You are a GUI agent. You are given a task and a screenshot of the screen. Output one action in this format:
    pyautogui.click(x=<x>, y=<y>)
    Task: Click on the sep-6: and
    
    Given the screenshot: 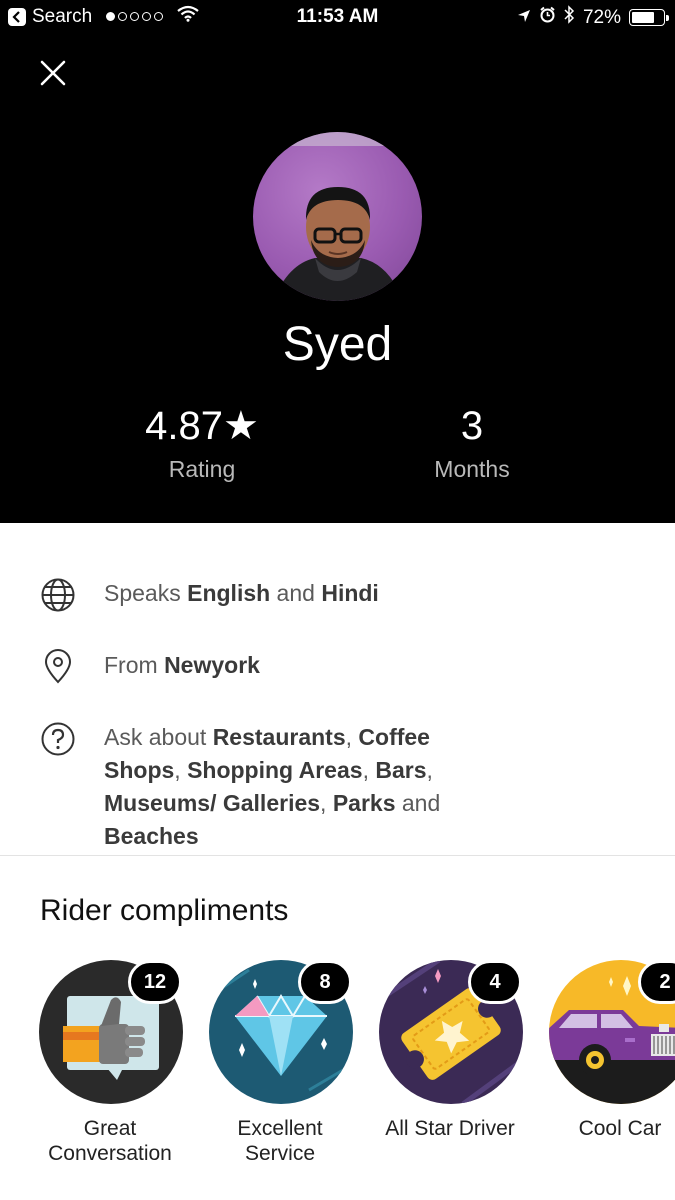 What is the action you would take?
    pyautogui.click(x=418, y=803)
    